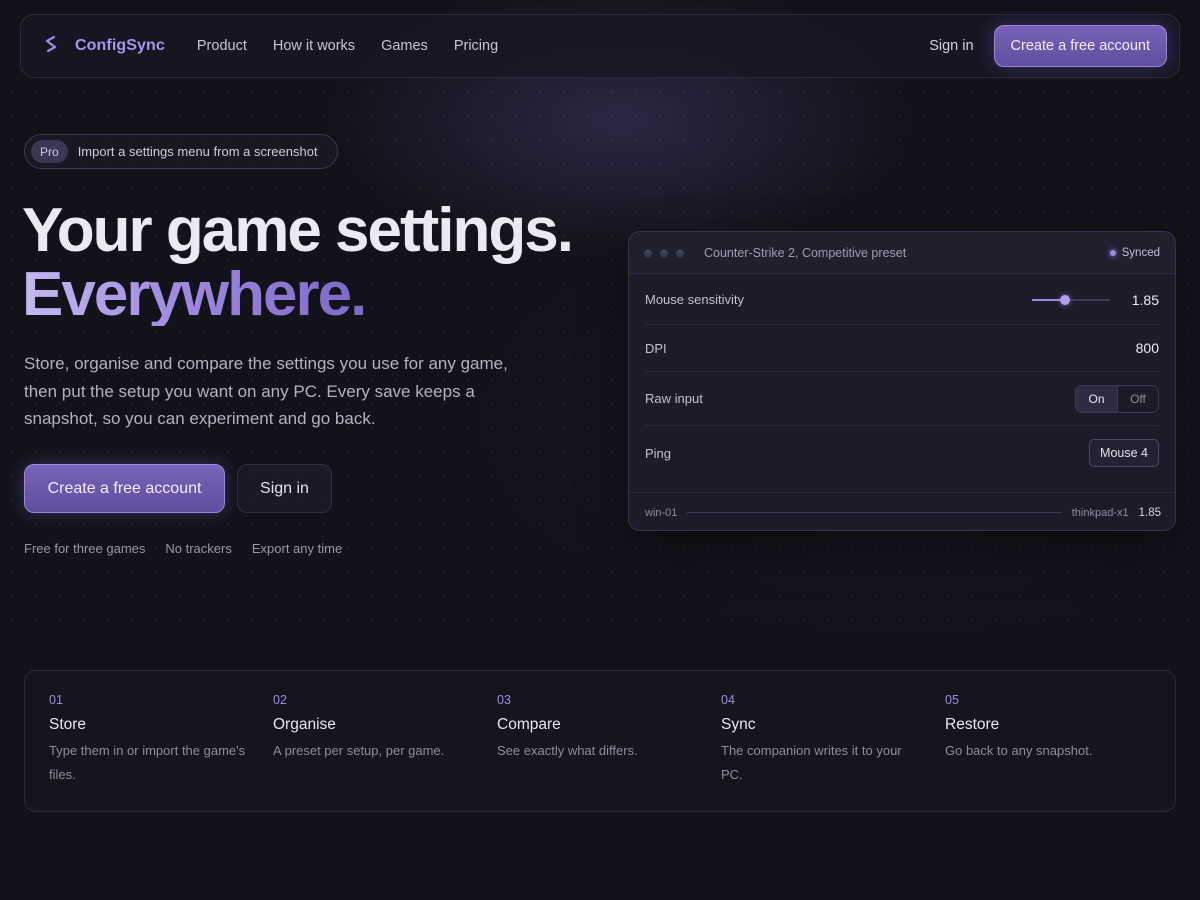 Image resolution: width=1200 pixels, height=900 pixels. Describe the element at coordinates (404, 46) in the screenshot. I see `nav-link-games: Games` at that location.